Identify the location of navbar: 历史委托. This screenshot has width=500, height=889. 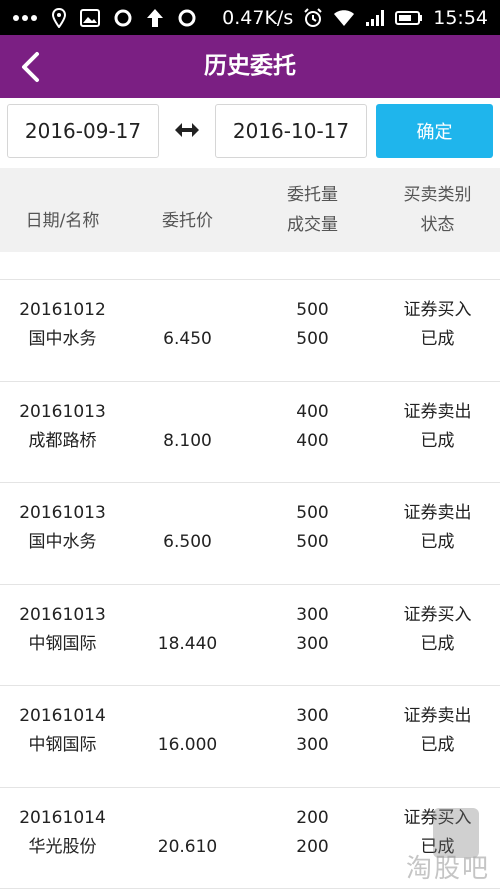
(250, 66).